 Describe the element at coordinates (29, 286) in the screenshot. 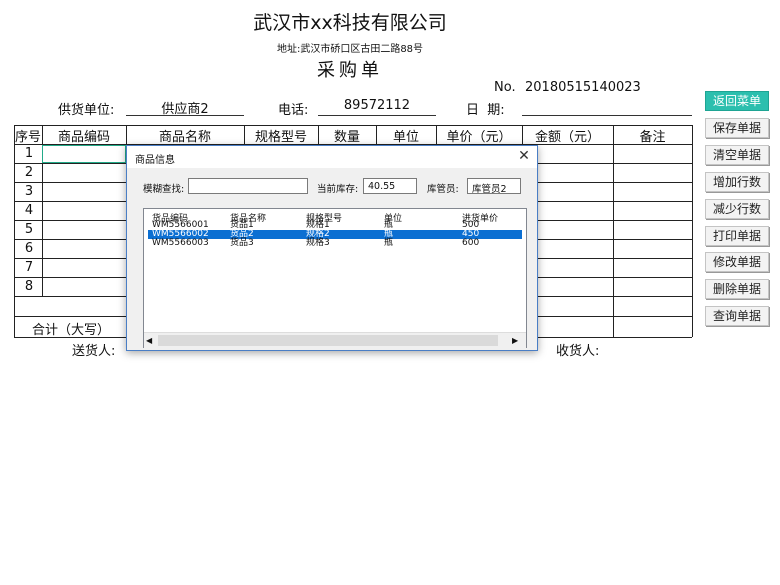

I see `row-index: 8` at that location.